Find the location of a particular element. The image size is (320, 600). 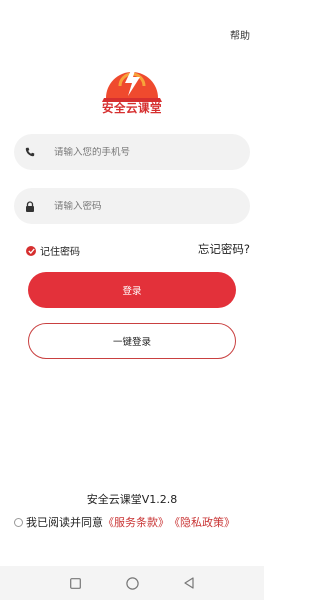

one-key-login-button: 一键登录 is located at coordinates (132, 341).